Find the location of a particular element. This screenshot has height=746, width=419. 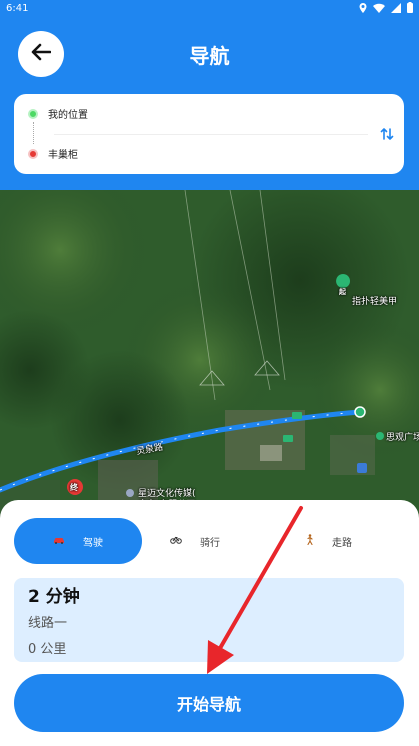

route-distance: 0 公里 is located at coordinates (47, 649).